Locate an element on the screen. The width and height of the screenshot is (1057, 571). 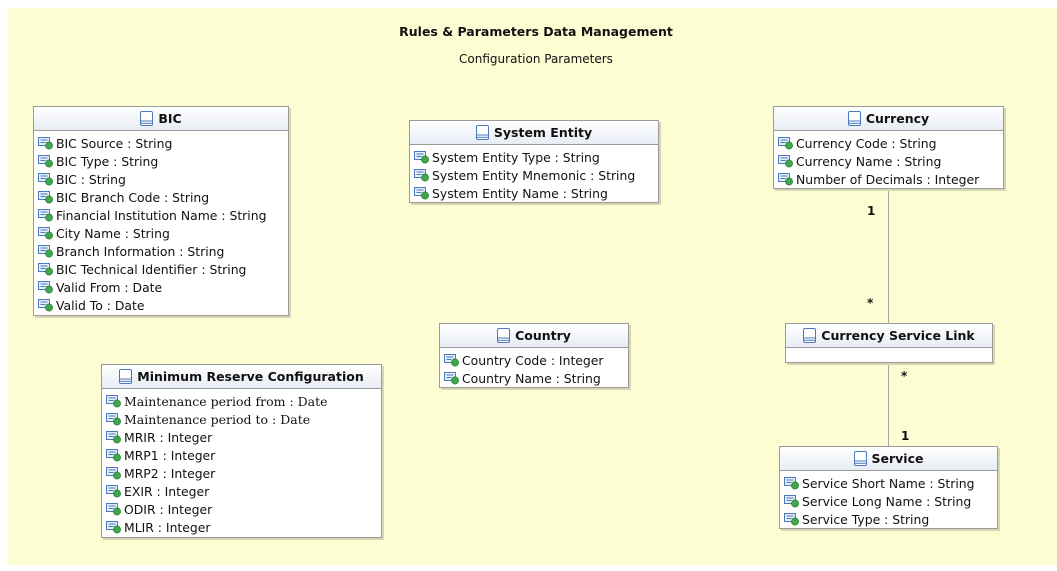
class-name: Country is located at coordinates (543, 335).